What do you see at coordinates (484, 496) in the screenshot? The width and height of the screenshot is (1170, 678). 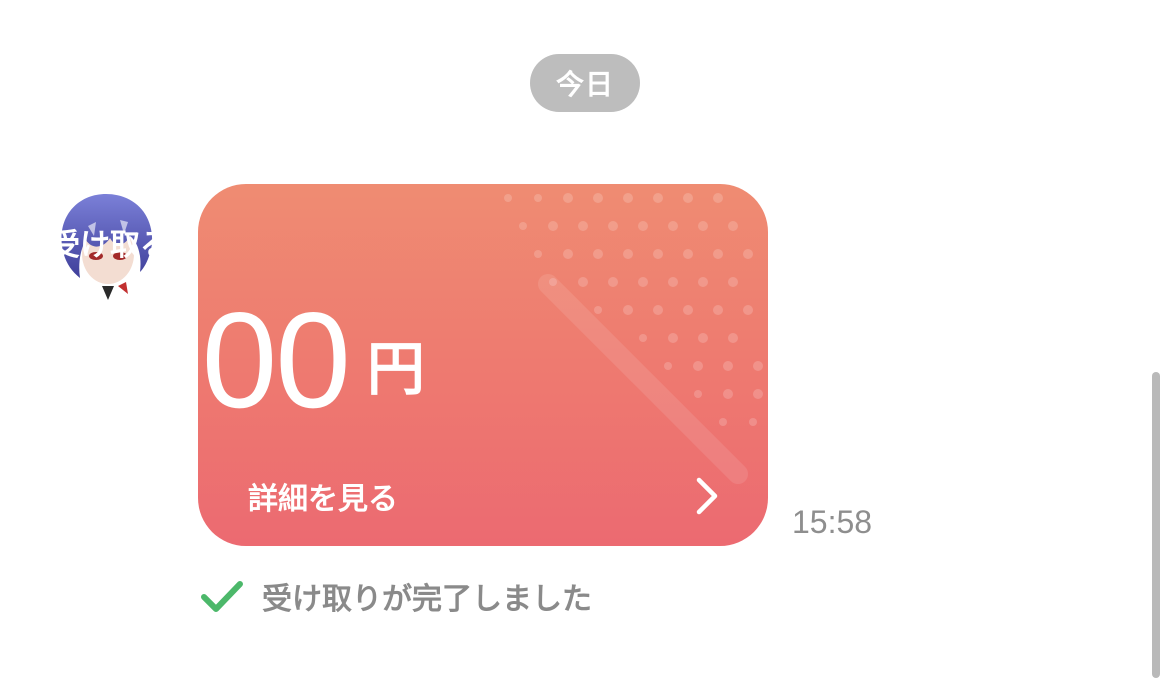 I see `view-details-link: 詳細を見る` at bounding box center [484, 496].